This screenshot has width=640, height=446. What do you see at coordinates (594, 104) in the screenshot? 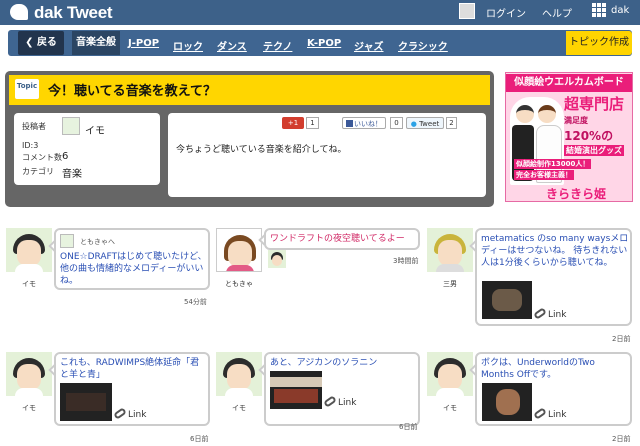
I see `ad-headline: 超専門店` at bounding box center [594, 104].